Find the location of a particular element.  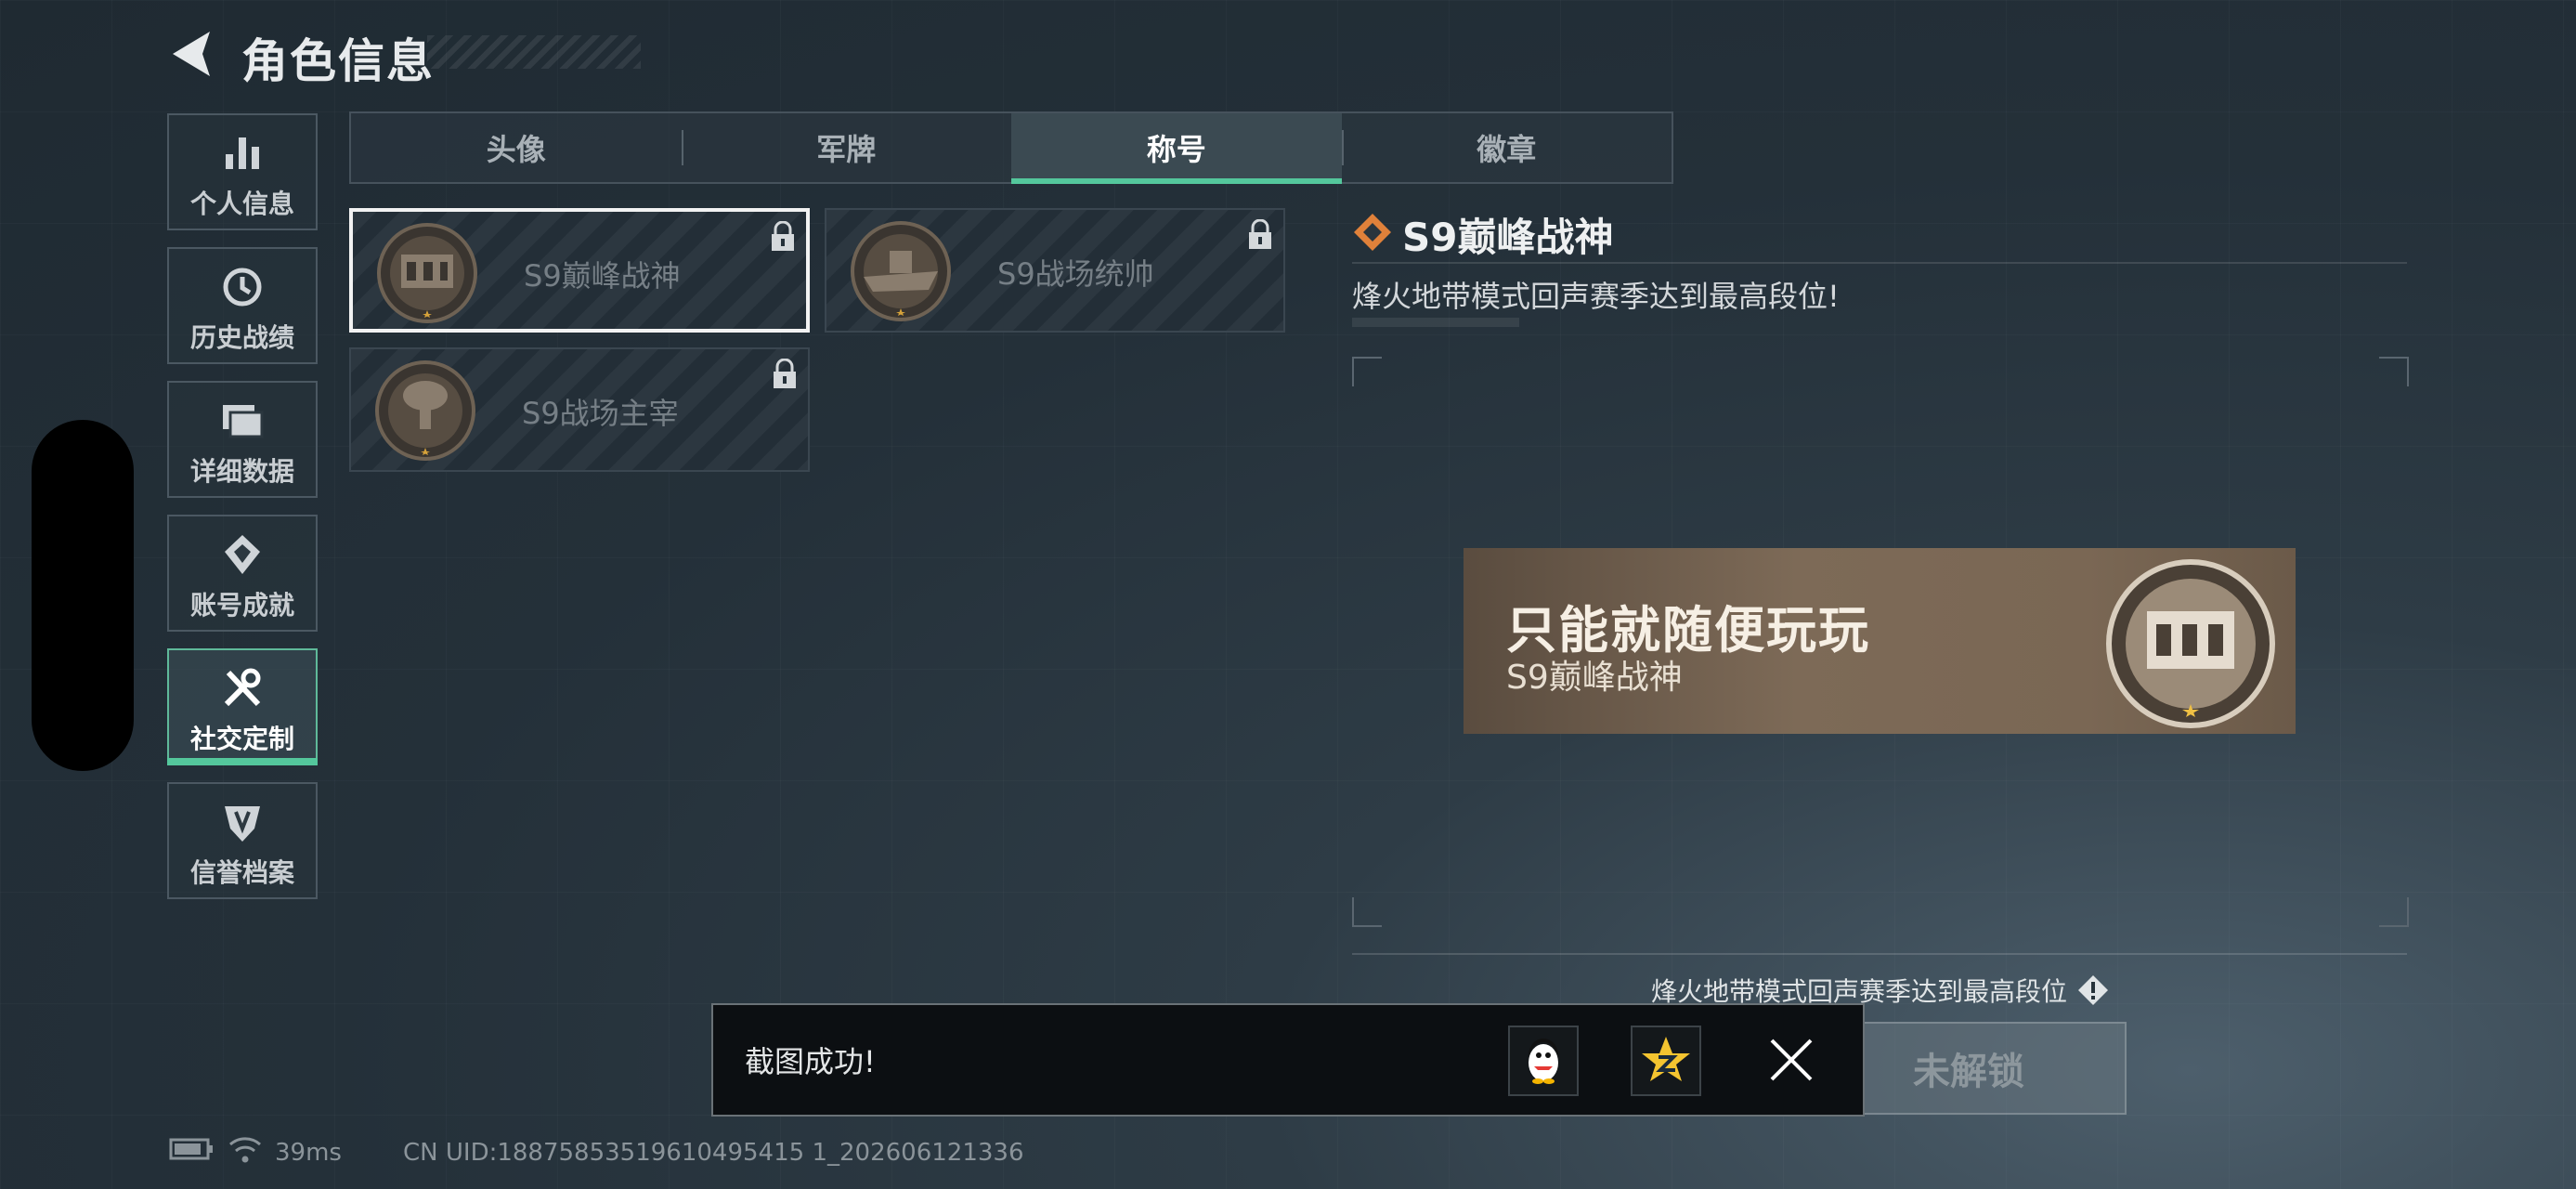

sidebar-item-label: 历史战绩 is located at coordinates (241, 338).